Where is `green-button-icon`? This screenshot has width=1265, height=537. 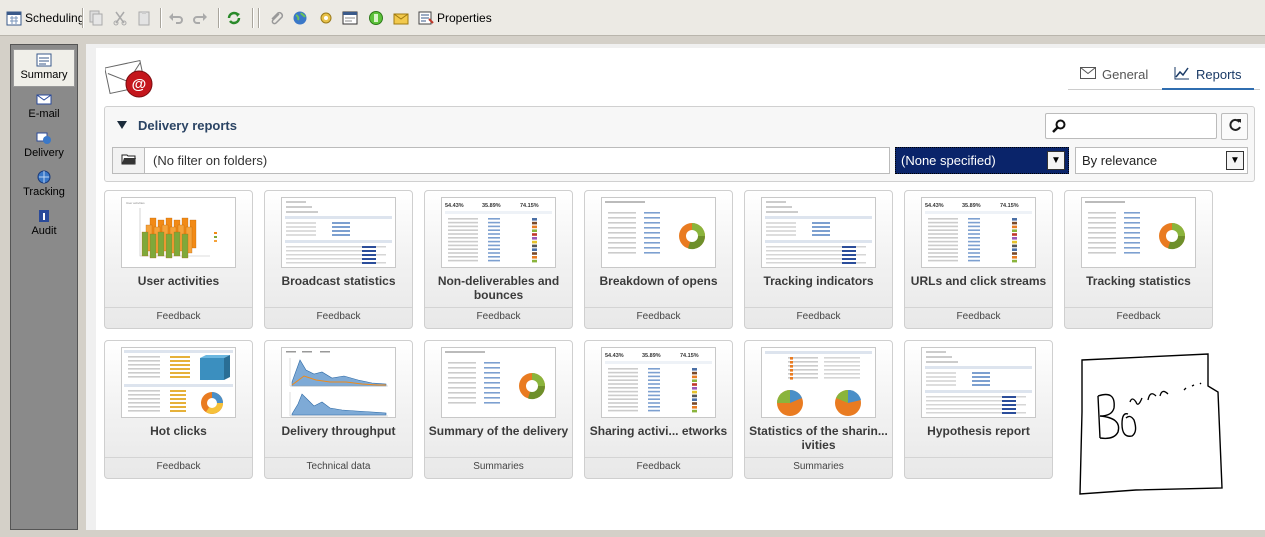
green-button-icon is located at coordinates (376, 18).